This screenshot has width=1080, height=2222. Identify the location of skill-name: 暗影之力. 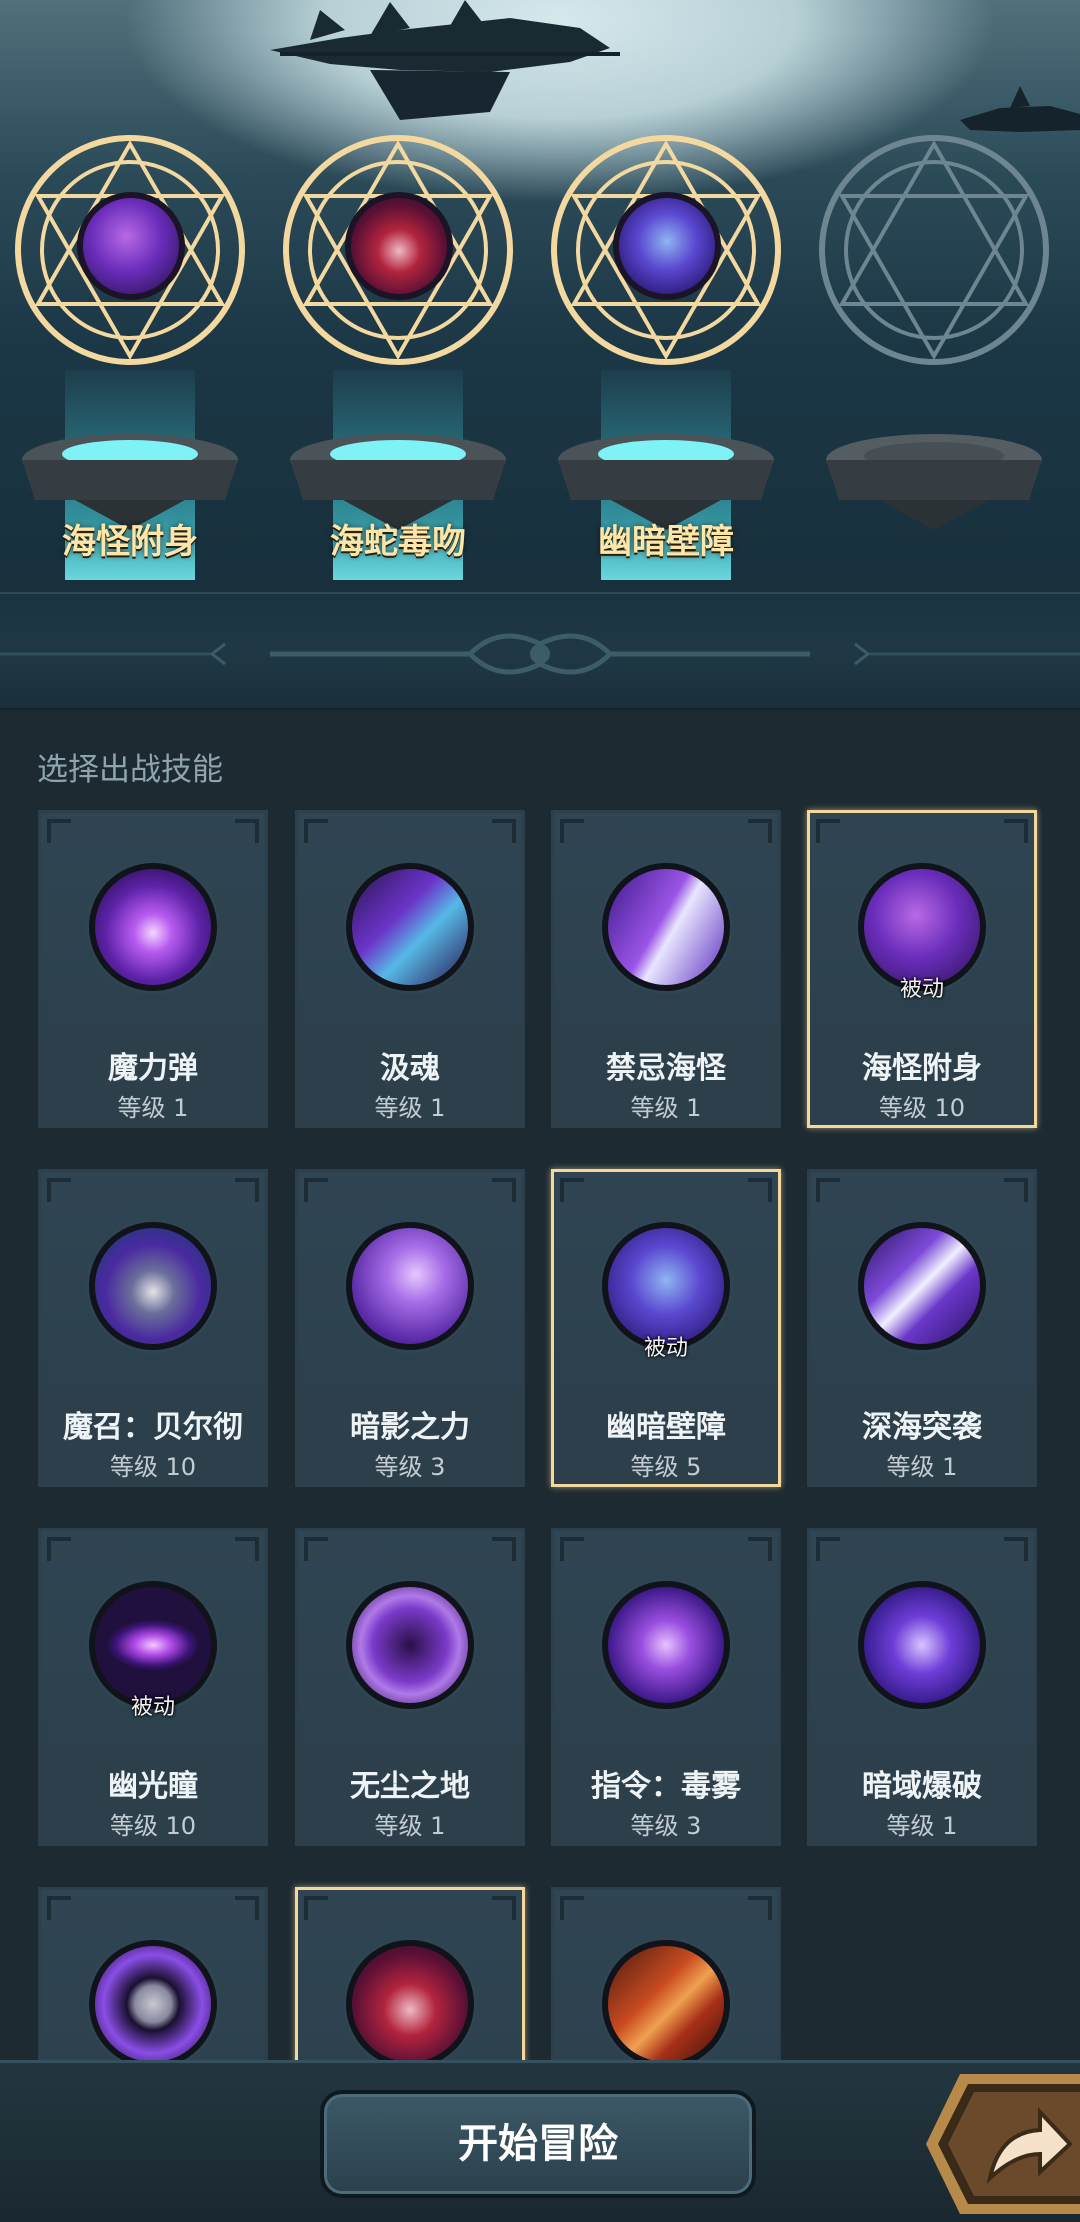
(410, 1427).